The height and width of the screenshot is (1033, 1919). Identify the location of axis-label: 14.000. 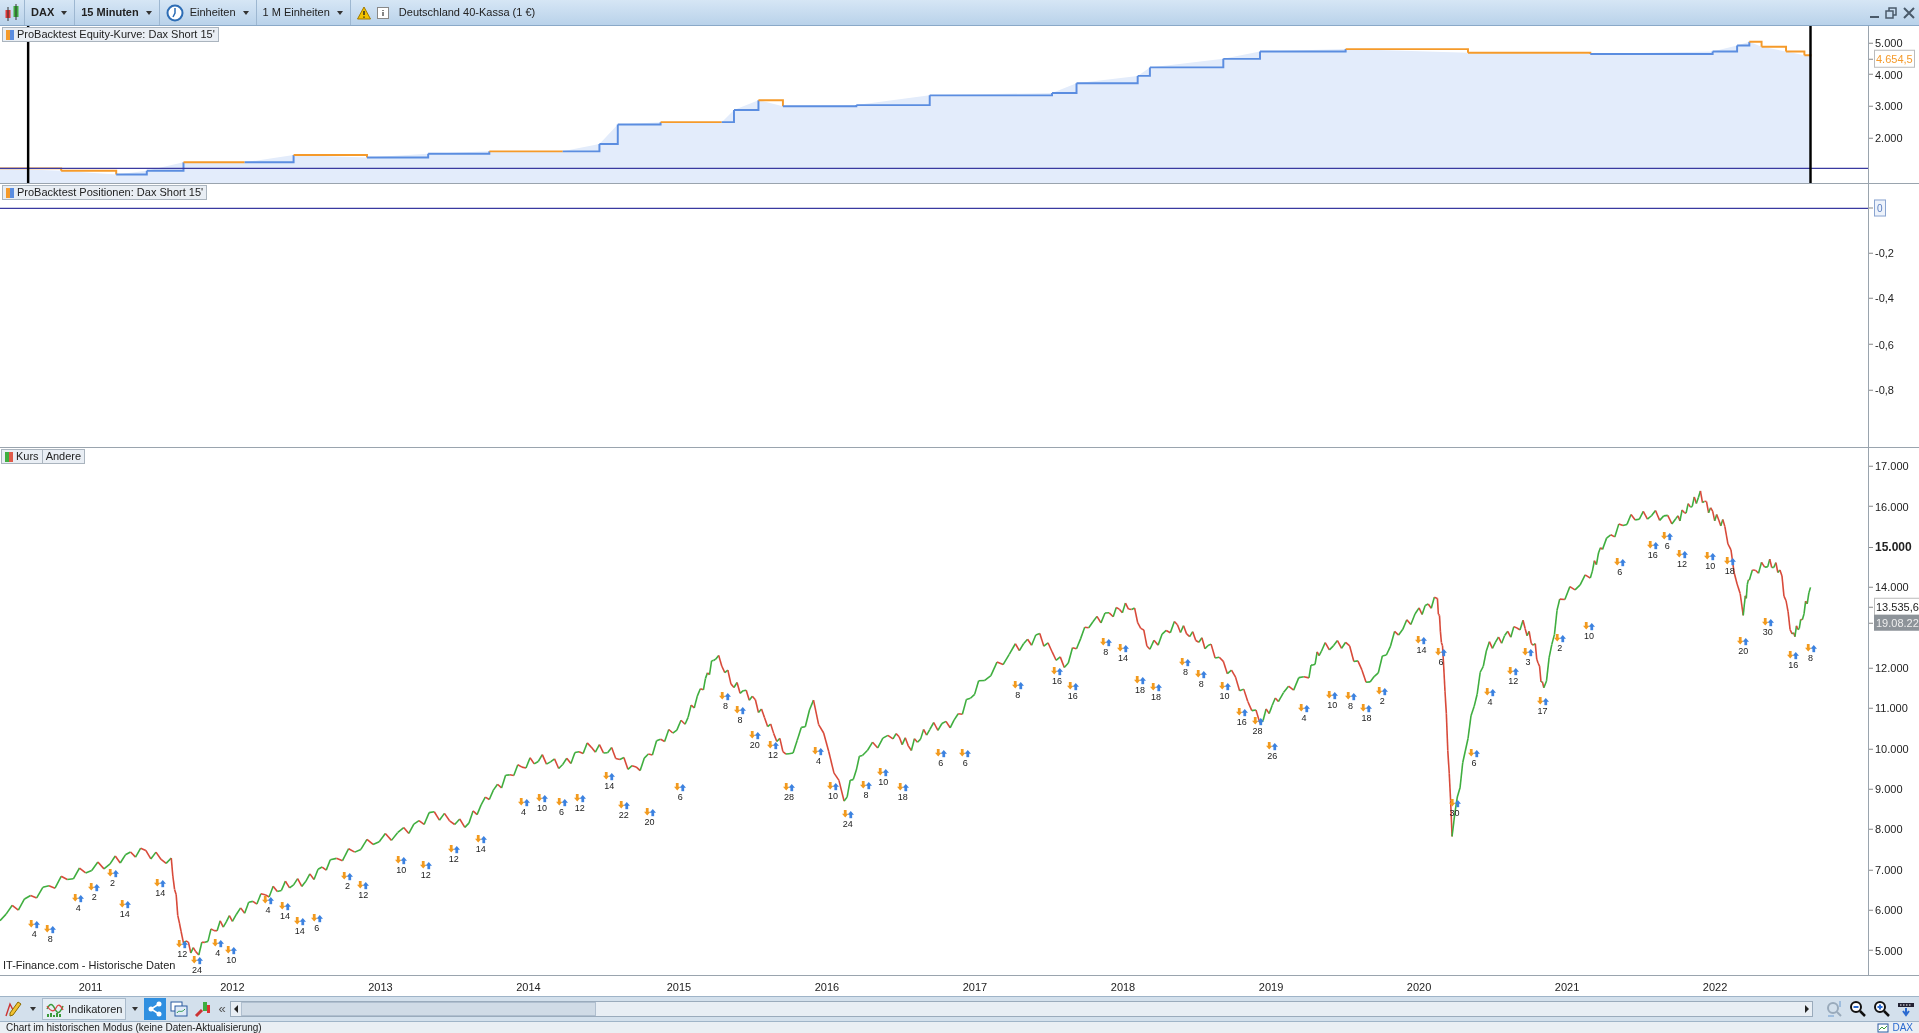
(1892, 588).